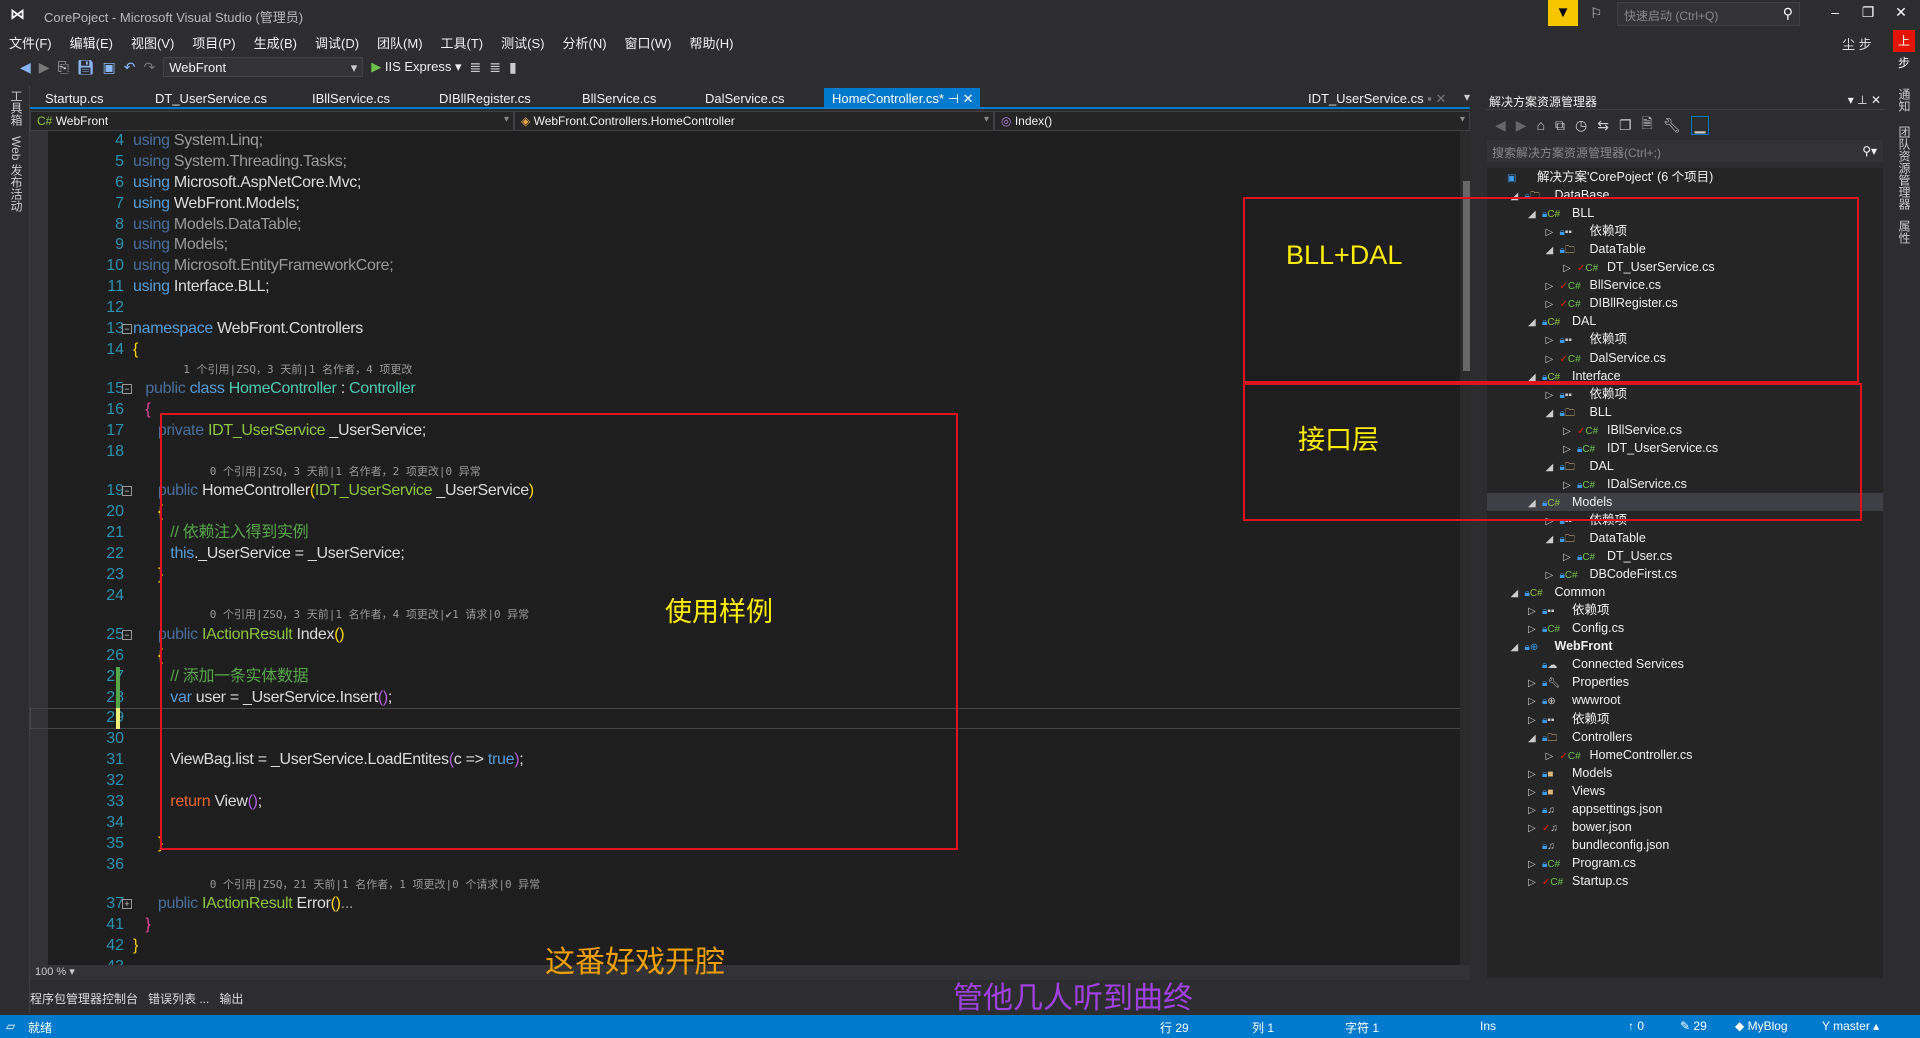 The image size is (1920, 1038). Describe the element at coordinates (180, 245) in the screenshot. I see `code-text: using Models;` at that location.